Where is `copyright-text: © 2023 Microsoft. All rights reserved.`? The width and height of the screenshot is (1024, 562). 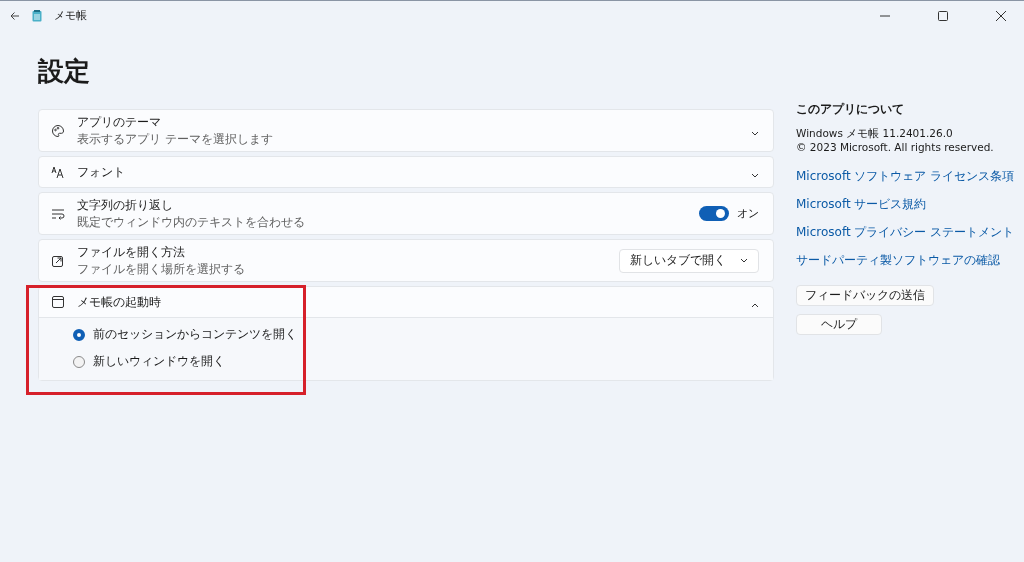 copyright-text: © 2023 Microsoft. All rights reserved. is located at coordinates (895, 147).